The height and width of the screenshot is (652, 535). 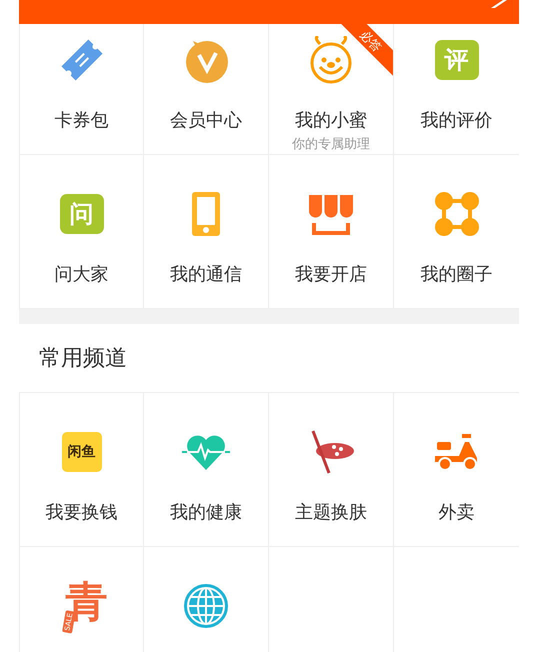 What do you see at coordinates (456, 120) in the screenshot?
I see `tile-label: 我的评价` at bounding box center [456, 120].